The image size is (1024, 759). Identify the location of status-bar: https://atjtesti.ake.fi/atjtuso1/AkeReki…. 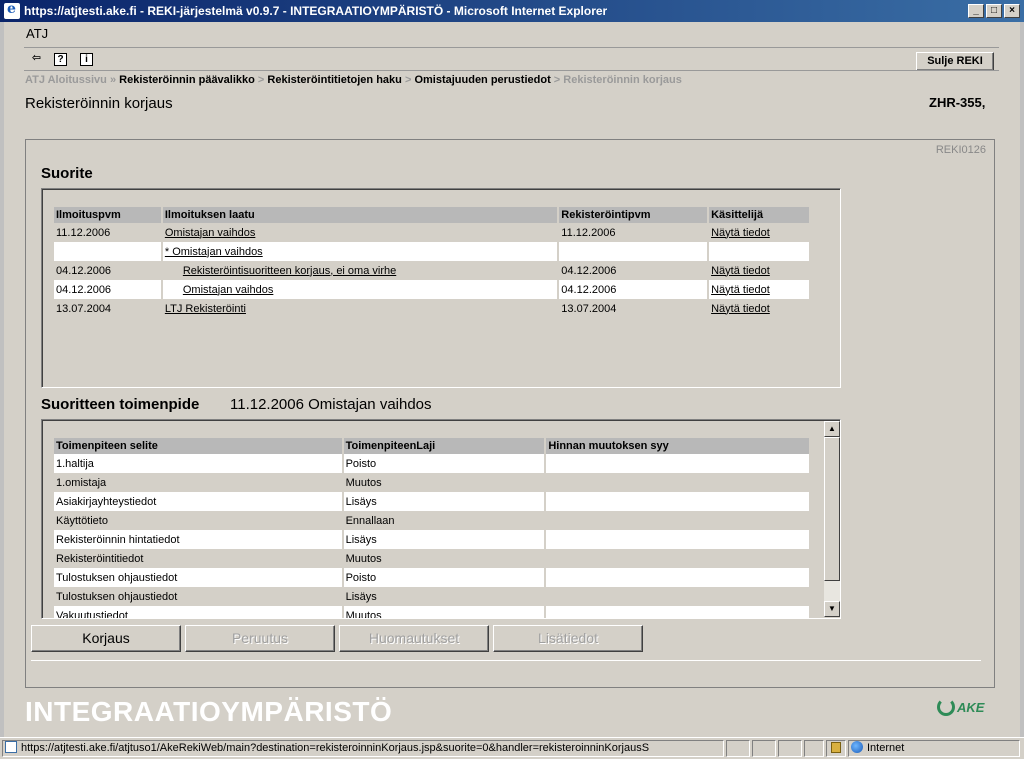
(512, 748).